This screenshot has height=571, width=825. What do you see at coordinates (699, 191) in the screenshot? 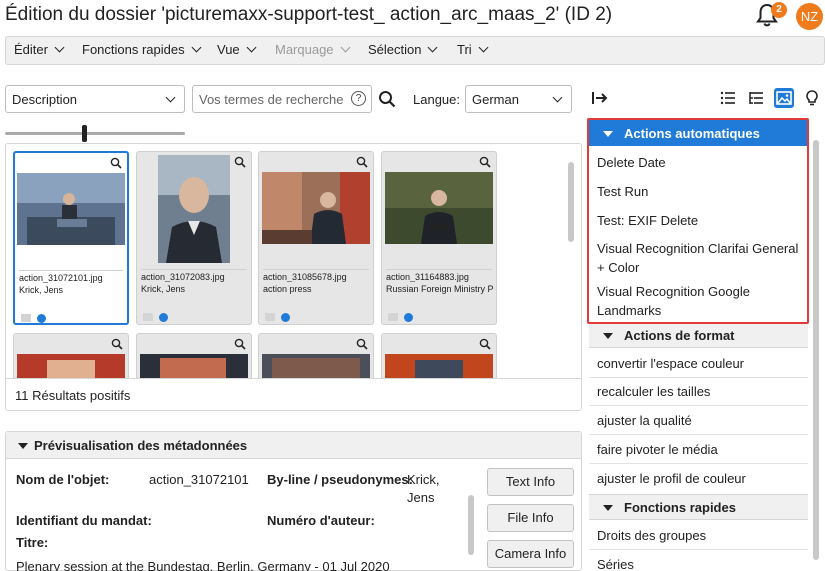
I see `action-item: Test Run` at bounding box center [699, 191].